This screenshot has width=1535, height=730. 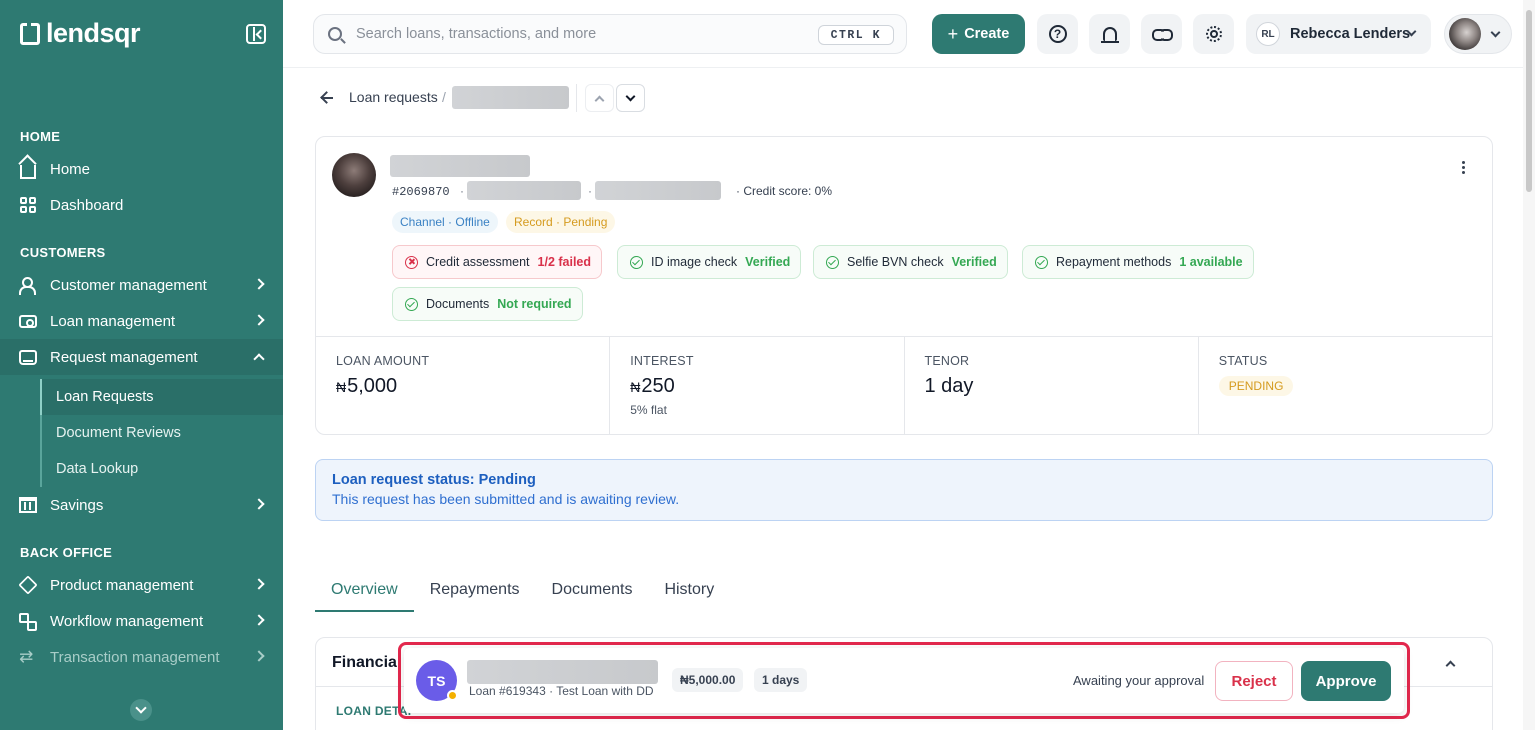 What do you see at coordinates (141, 205) in the screenshot?
I see `sidebar-item-dashboard: Dashboard` at bounding box center [141, 205].